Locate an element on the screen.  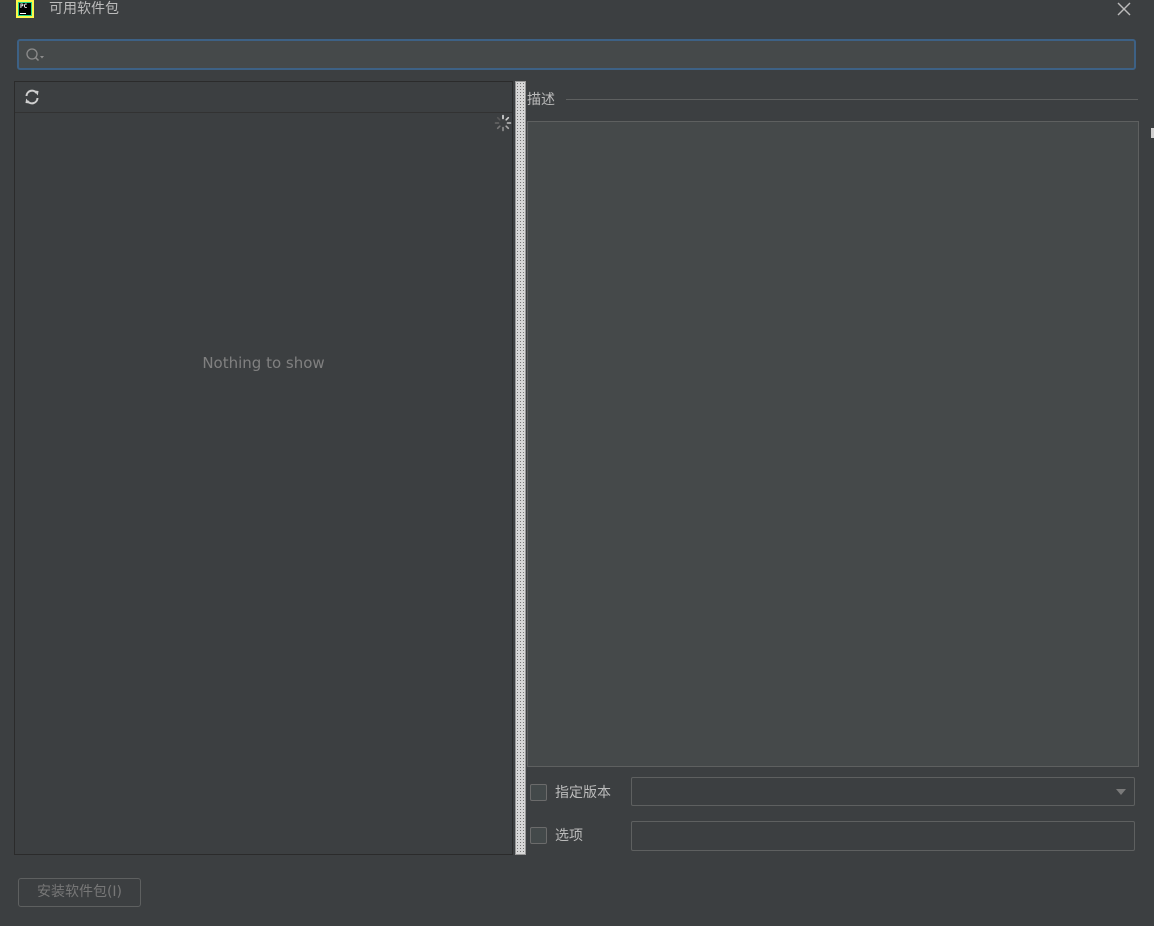
options-checkbox is located at coordinates (538, 835).